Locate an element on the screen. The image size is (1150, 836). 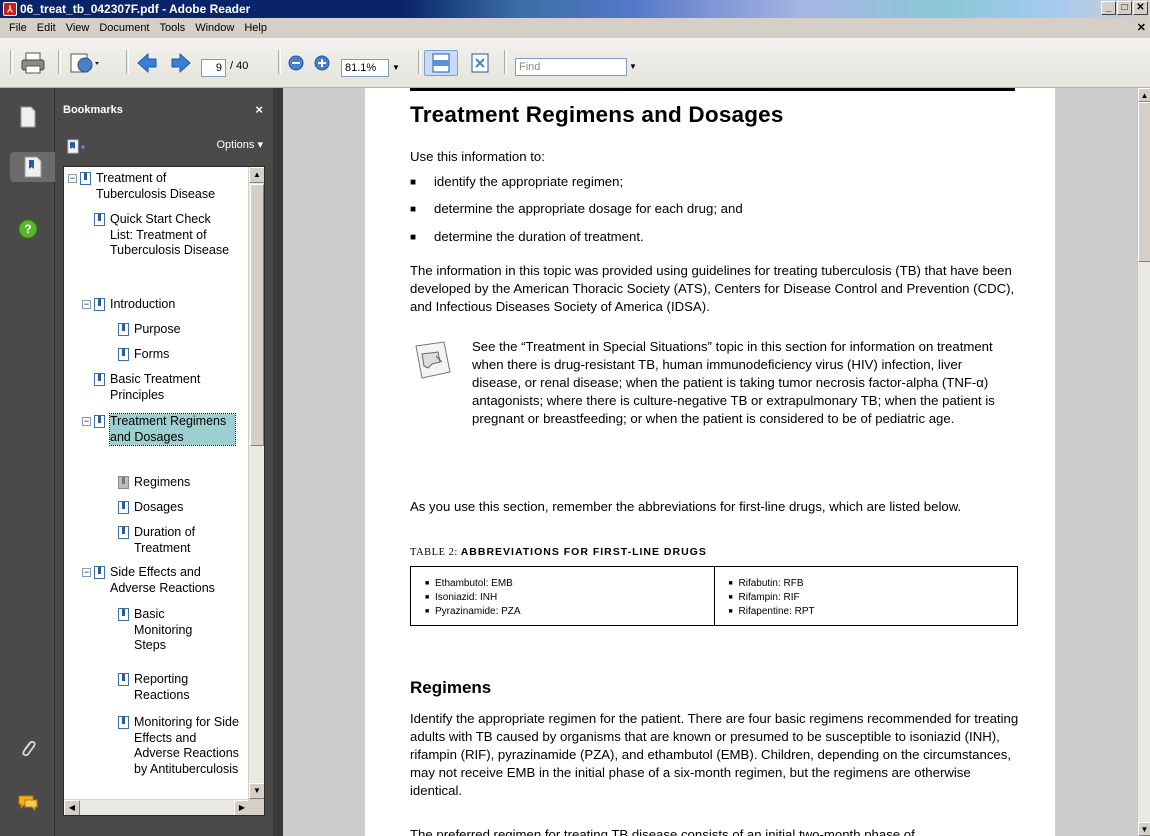
bookmark-treatment-regimens: − Treatment Regimens and Dosages is located at coordinates (164, 429).